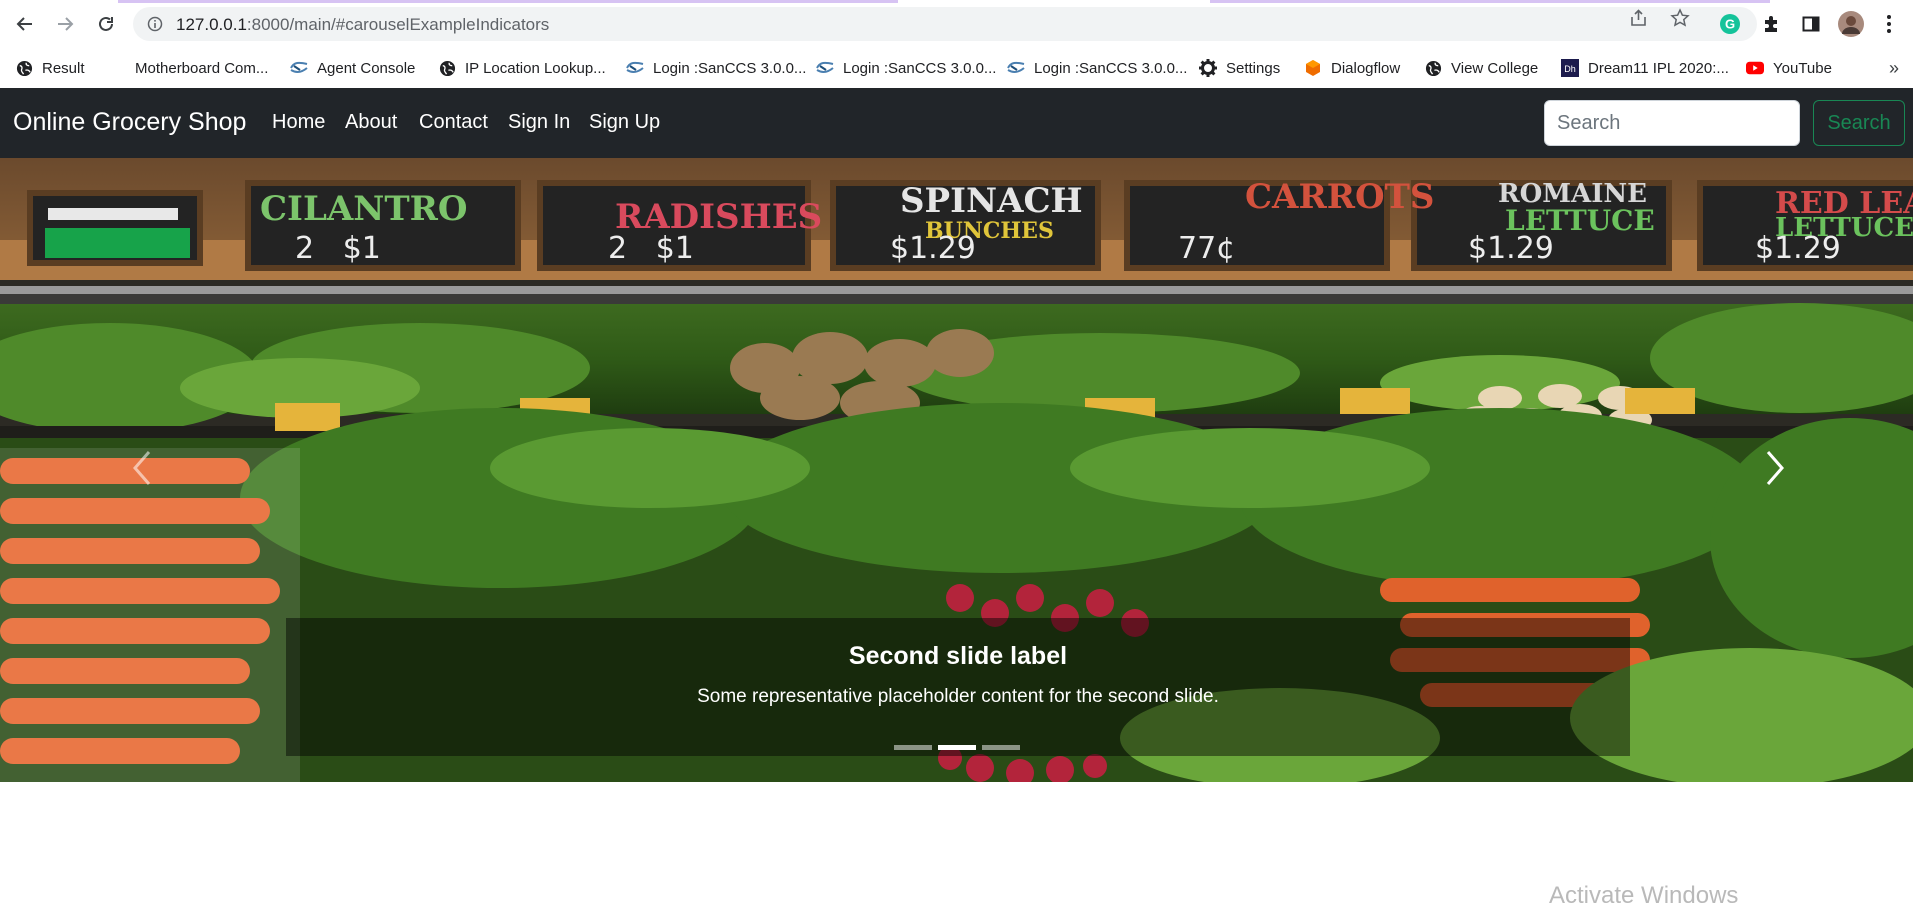  I want to click on url-host: 127.0.0.1, so click(211, 24).